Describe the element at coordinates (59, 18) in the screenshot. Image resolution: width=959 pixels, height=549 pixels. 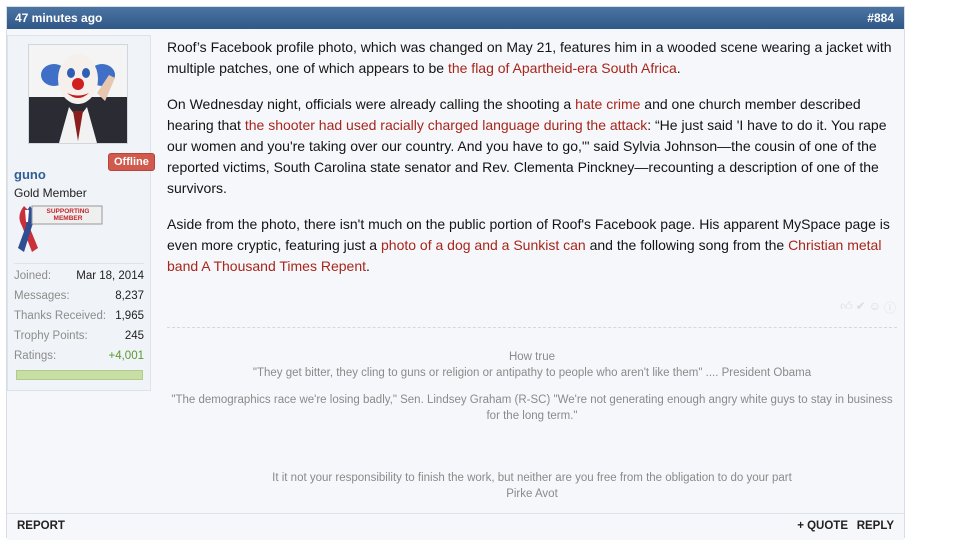
I see `post-time: 47 minutes ago` at that location.